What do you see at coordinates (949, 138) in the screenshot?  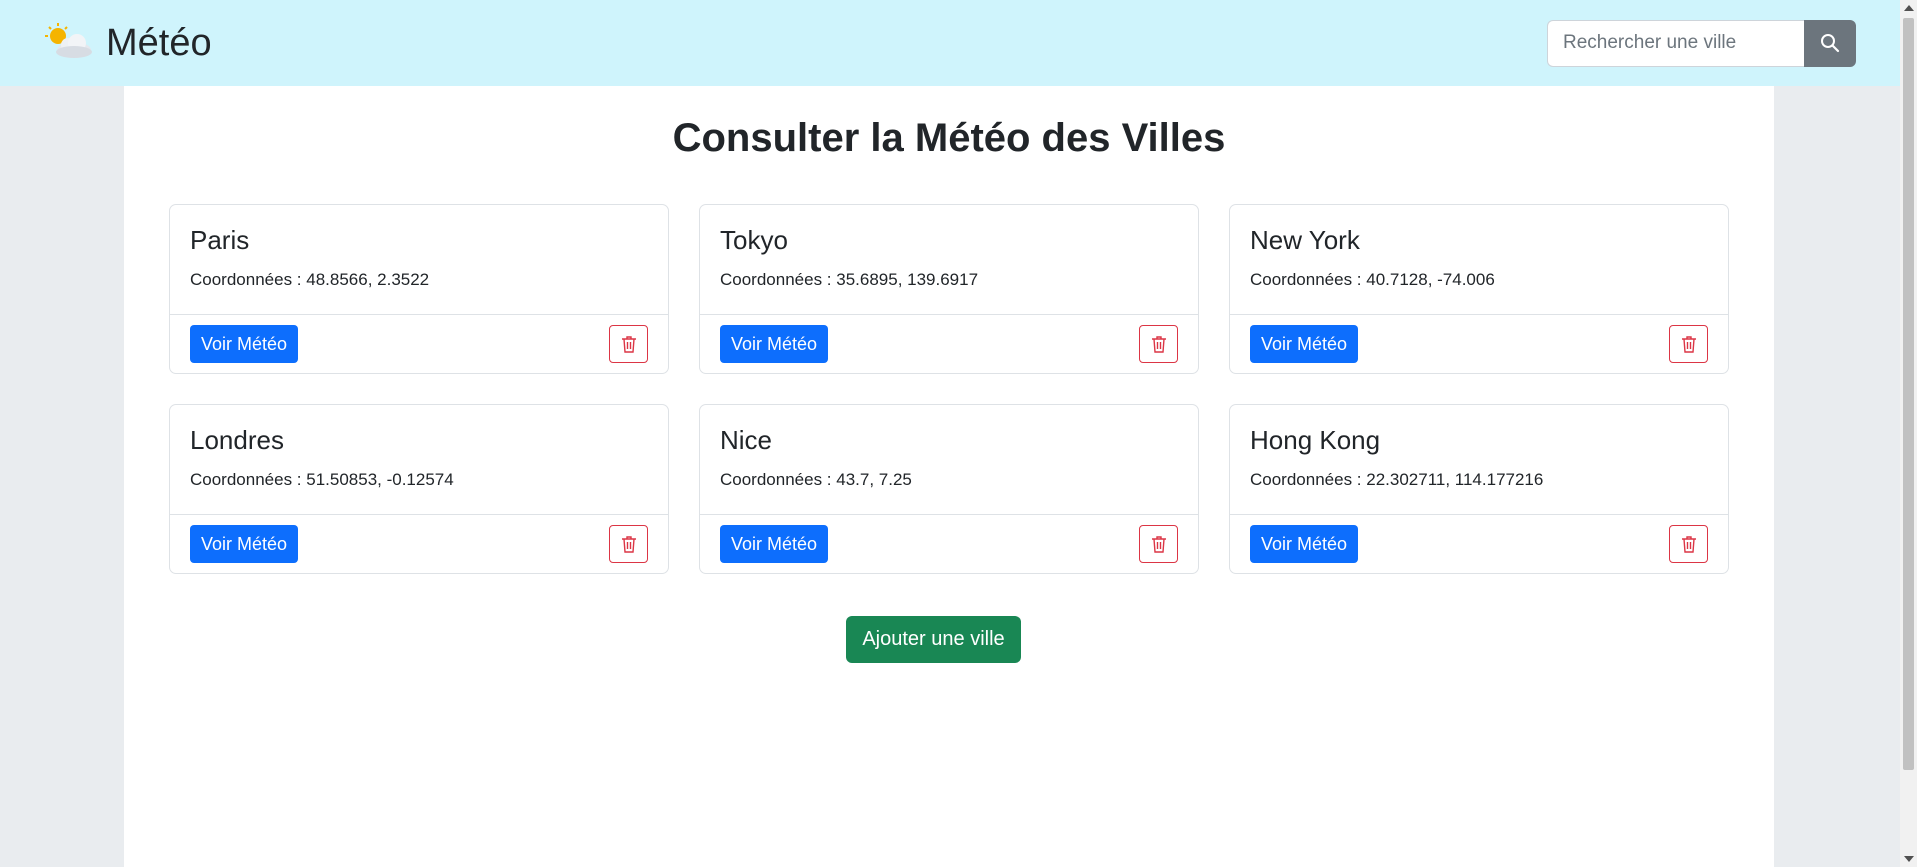 I see `page-title: Consulter la Météo des Villes` at bounding box center [949, 138].